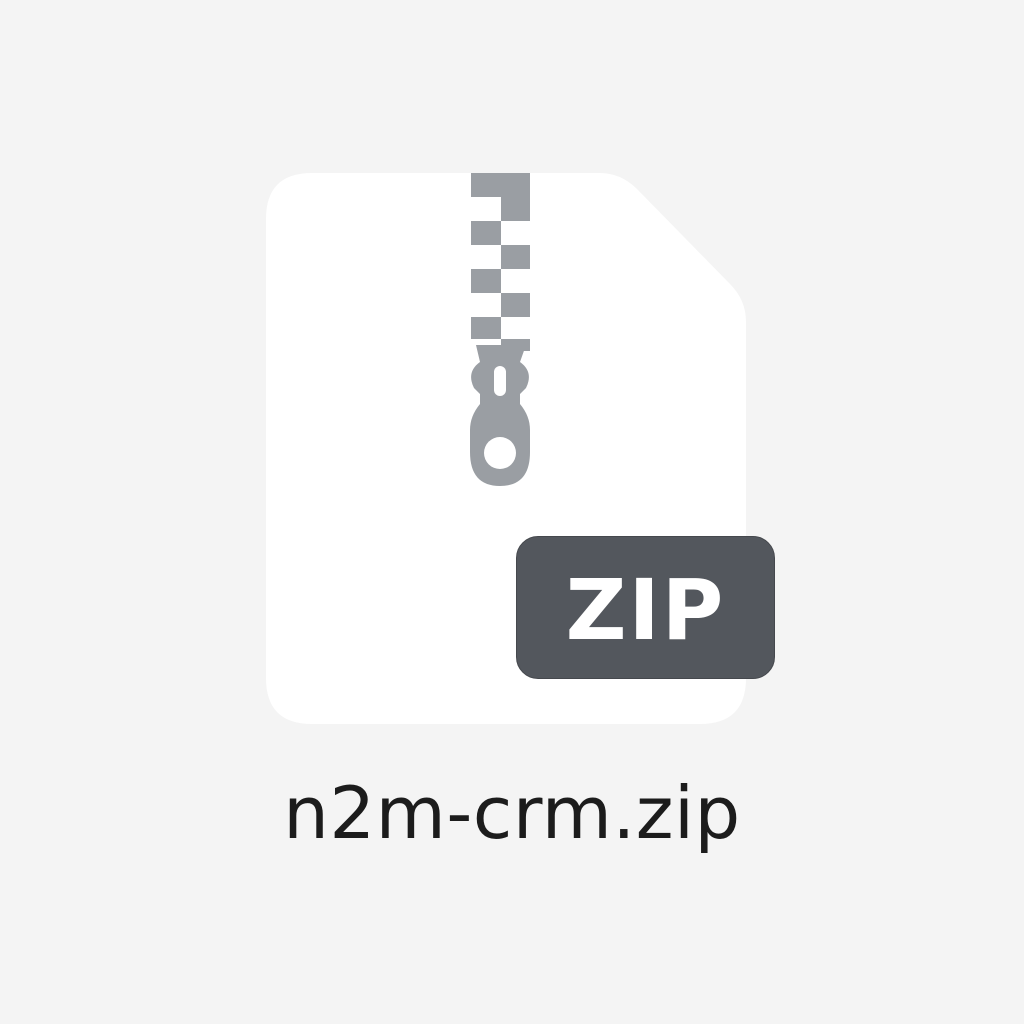 This screenshot has height=1024, width=1024. Describe the element at coordinates (500, 415) in the screenshot. I see `zipper-pull-icon` at that location.